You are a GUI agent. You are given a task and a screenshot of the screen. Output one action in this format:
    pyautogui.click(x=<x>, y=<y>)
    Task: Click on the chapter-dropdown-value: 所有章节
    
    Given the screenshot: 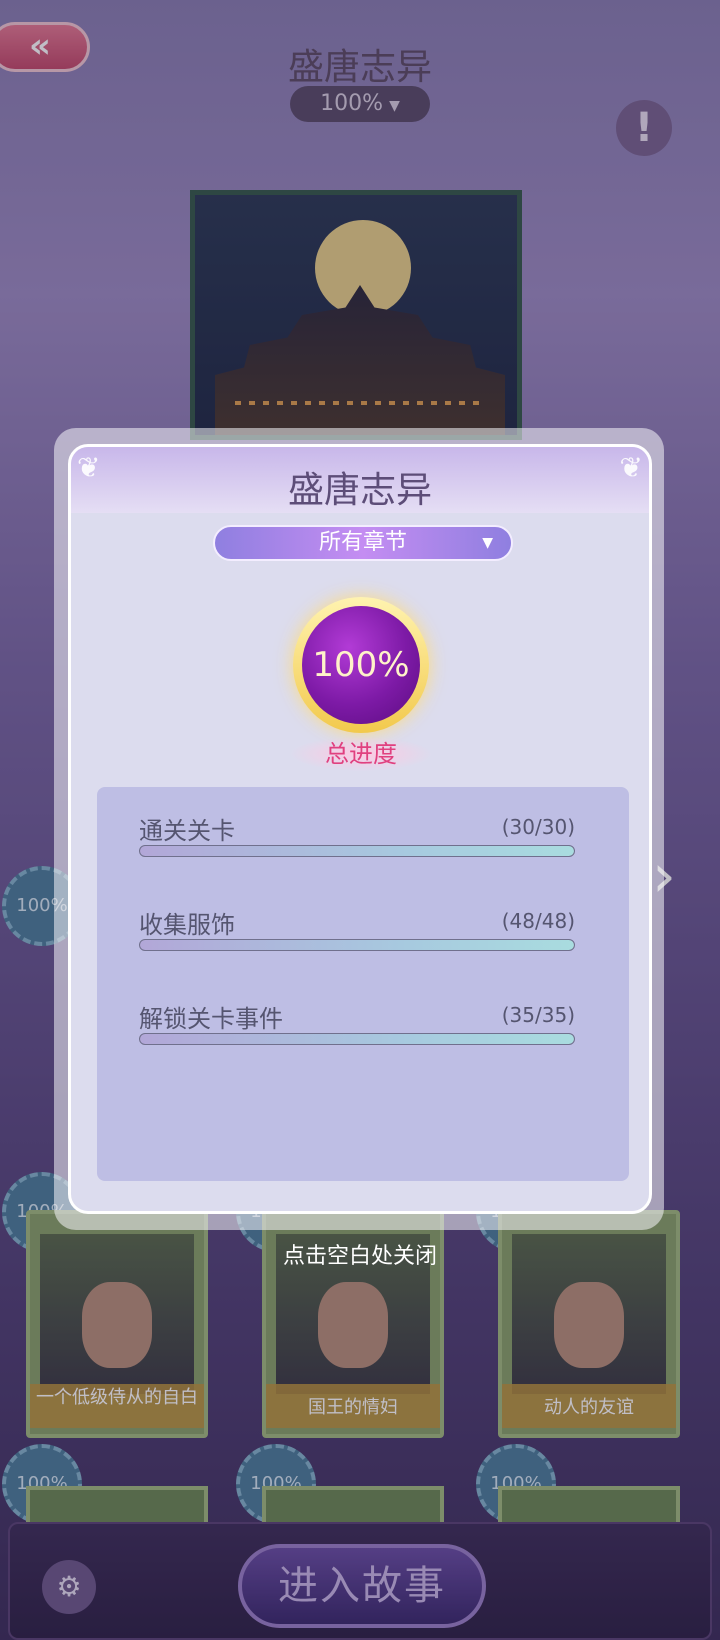 What is the action you would take?
    pyautogui.click(x=362, y=542)
    